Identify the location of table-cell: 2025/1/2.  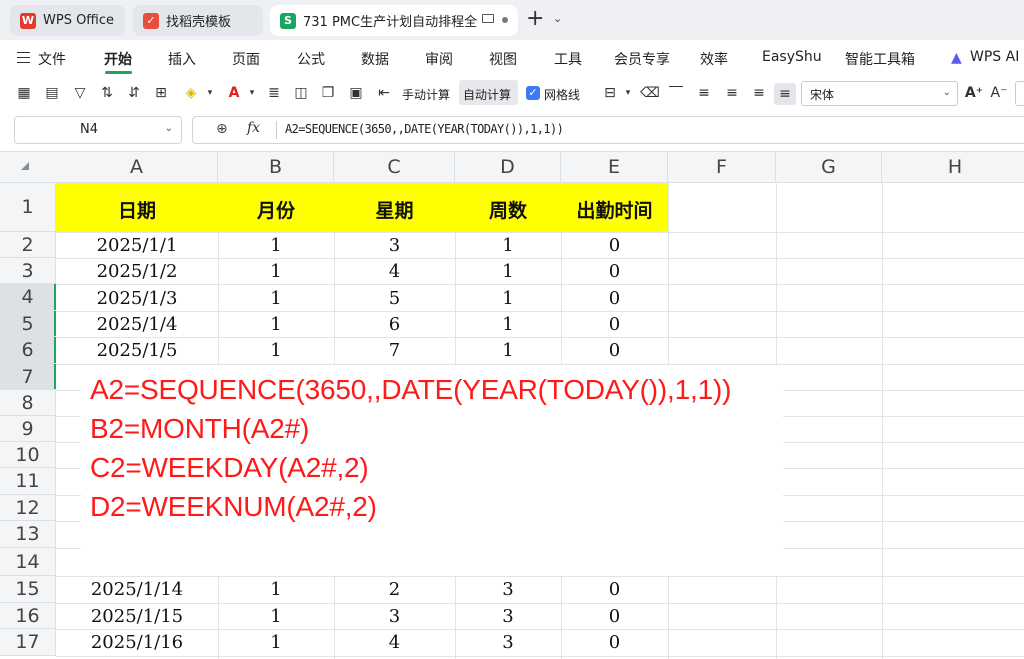
(137, 271).